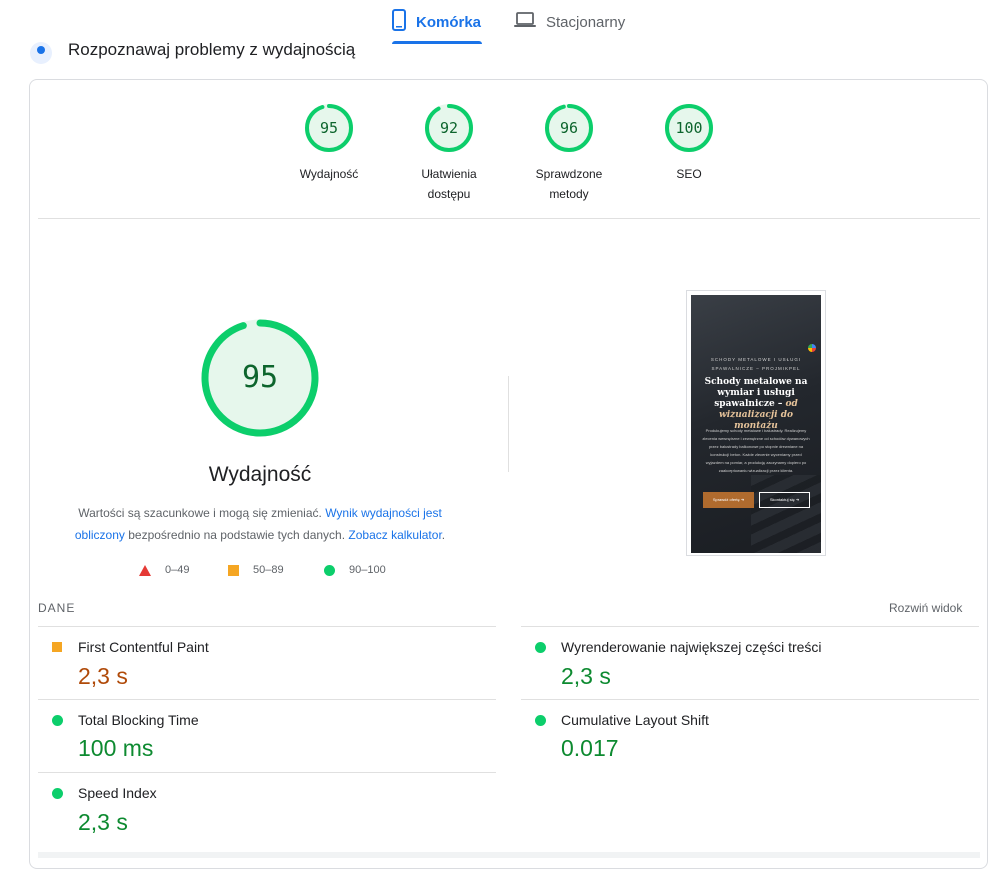 The image size is (1008, 869). Describe the element at coordinates (812, 348) in the screenshot. I see `google-badge-icon` at that location.